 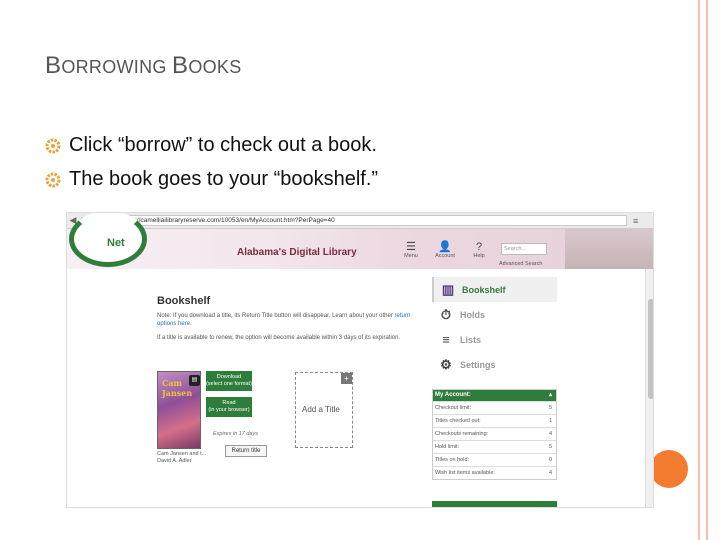 I want to click on account-summary-header: My Account: ▴, so click(x=494, y=395).